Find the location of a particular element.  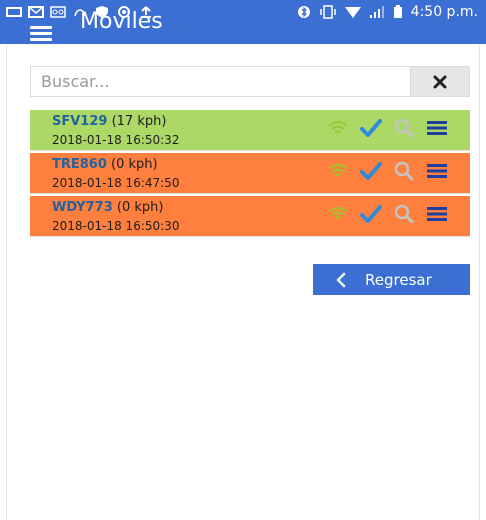

vehicle-plate: SFV129 is located at coordinates (80, 121).